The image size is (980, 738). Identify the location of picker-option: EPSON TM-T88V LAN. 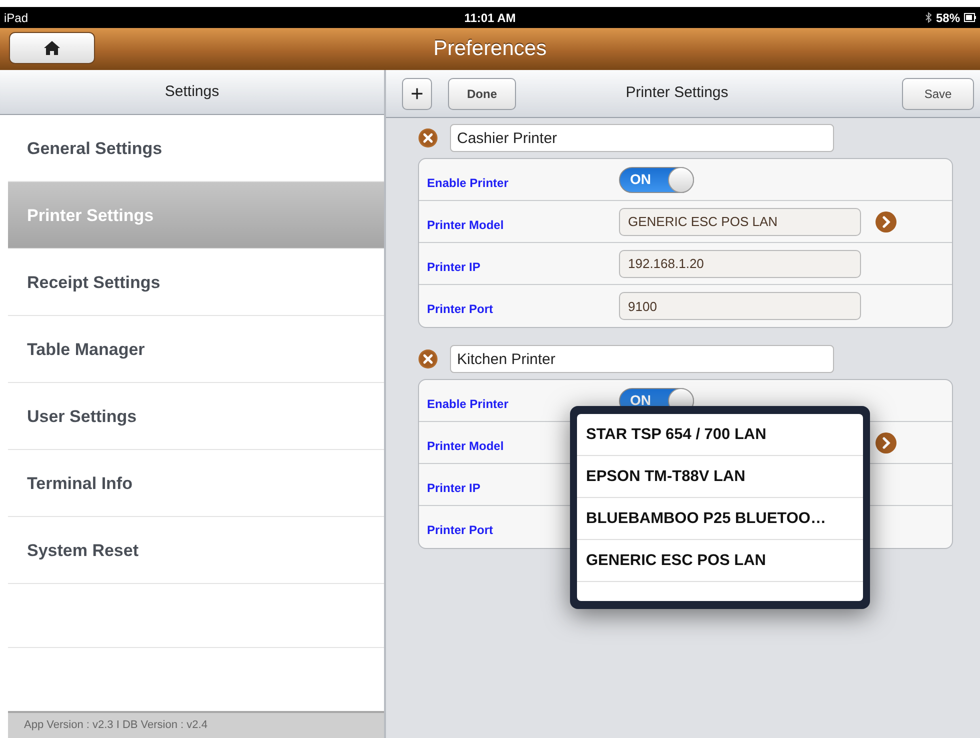
(720, 477).